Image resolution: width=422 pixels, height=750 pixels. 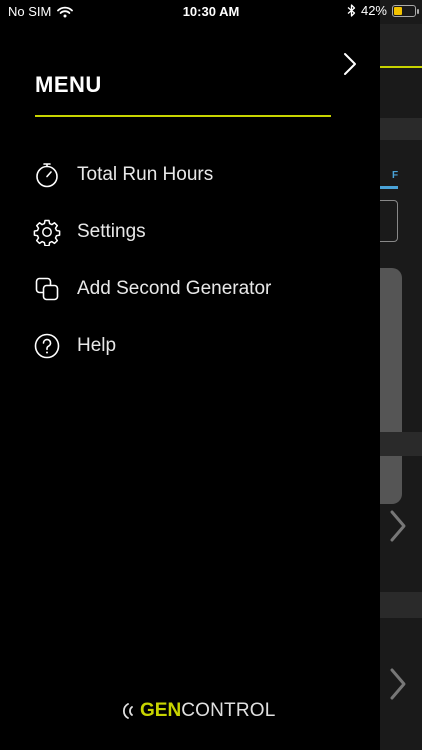 I want to click on menu-item-total-run-hours: Total Run Hours, so click(x=190, y=175).